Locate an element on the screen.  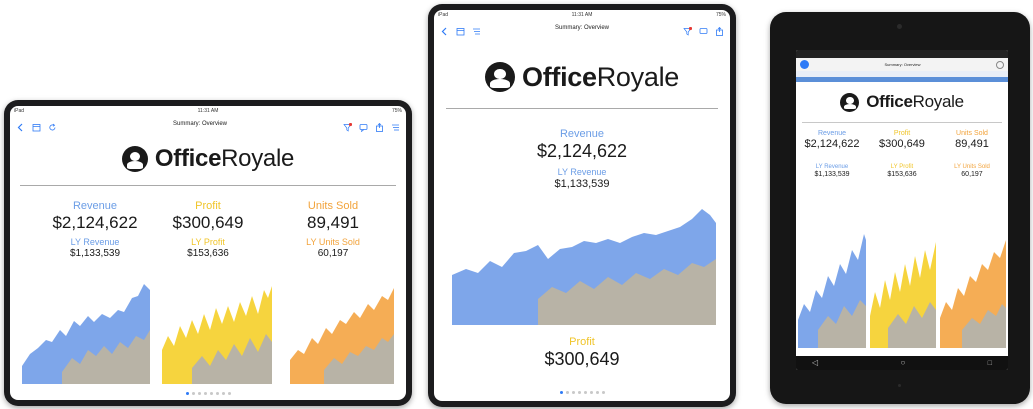
profit-metric: Profit $300,649 is located at coordinates (582, 353).